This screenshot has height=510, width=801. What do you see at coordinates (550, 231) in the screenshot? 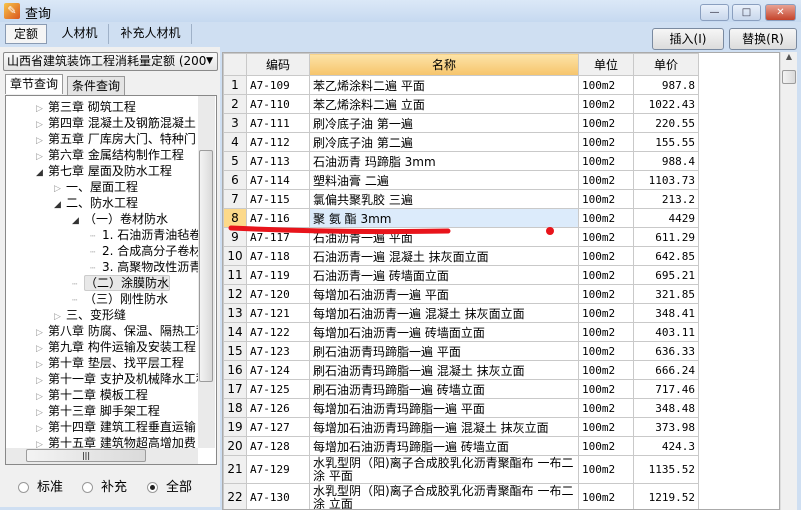
I see `red-dot-mark` at bounding box center [550, 231].